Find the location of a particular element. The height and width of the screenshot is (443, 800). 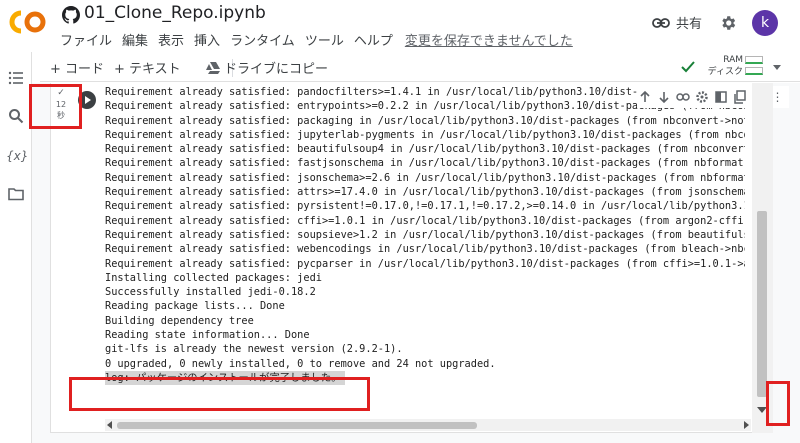

run-cell-button is located at coordinates (87, 100).